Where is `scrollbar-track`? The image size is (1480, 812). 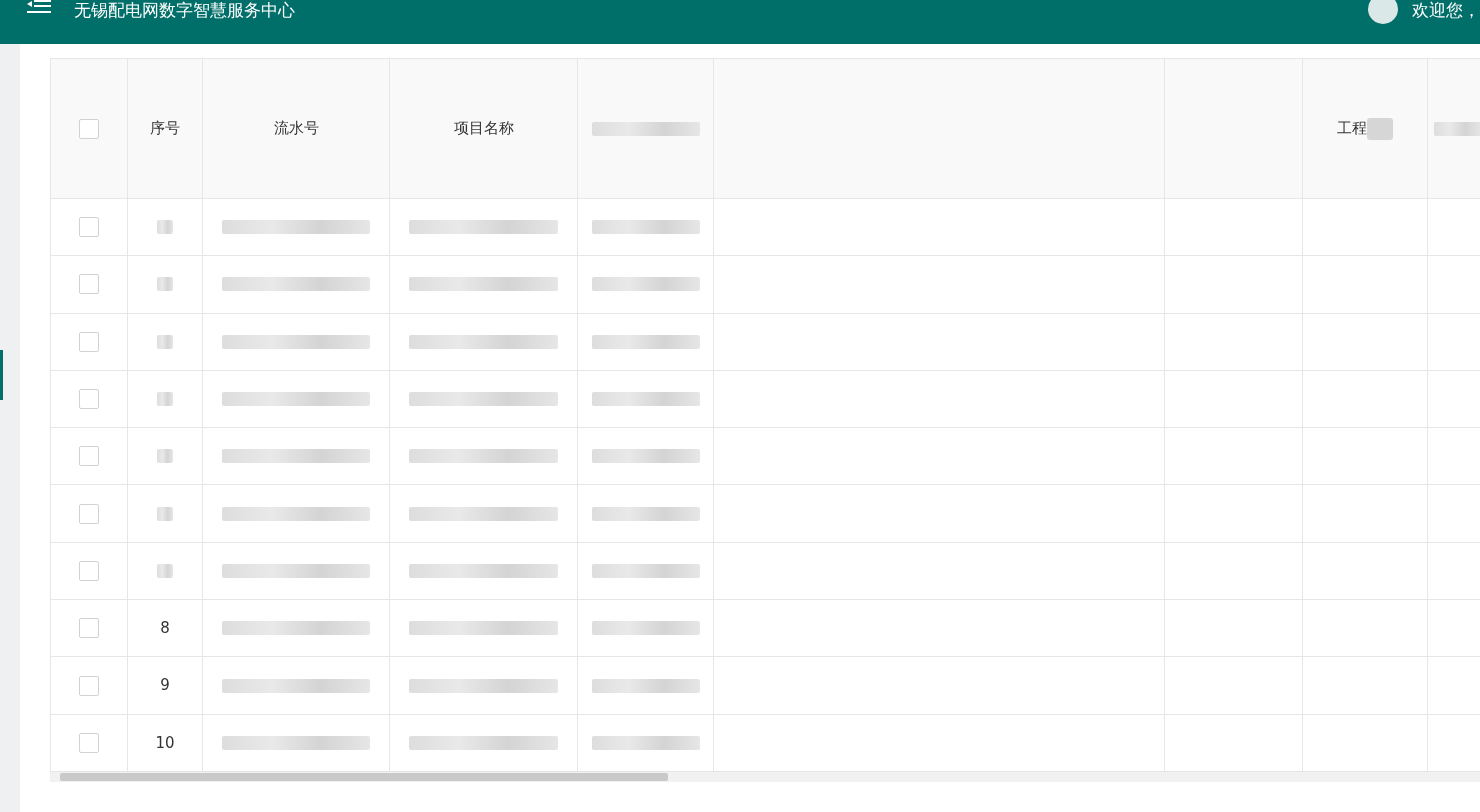 scrollbar-track is located at coordinates (765, 776).